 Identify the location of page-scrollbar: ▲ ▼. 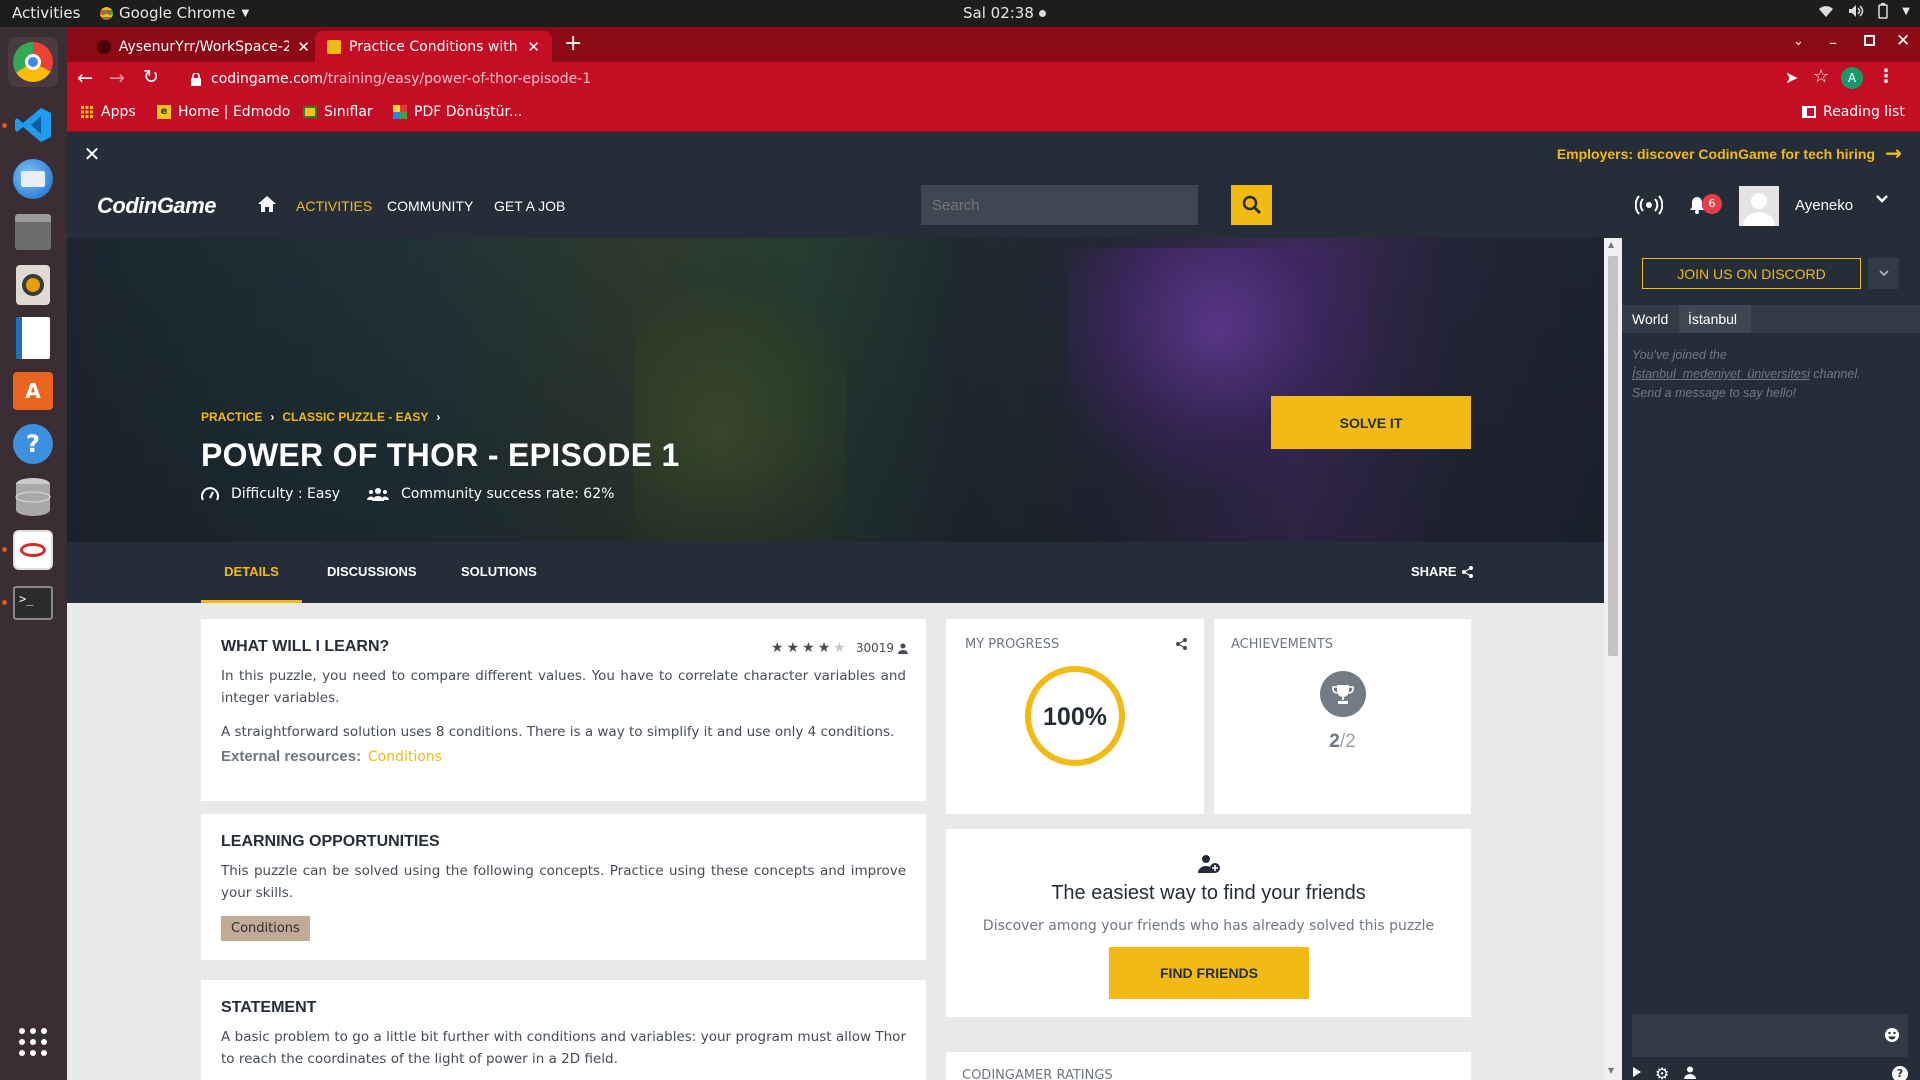
(1613, 659).